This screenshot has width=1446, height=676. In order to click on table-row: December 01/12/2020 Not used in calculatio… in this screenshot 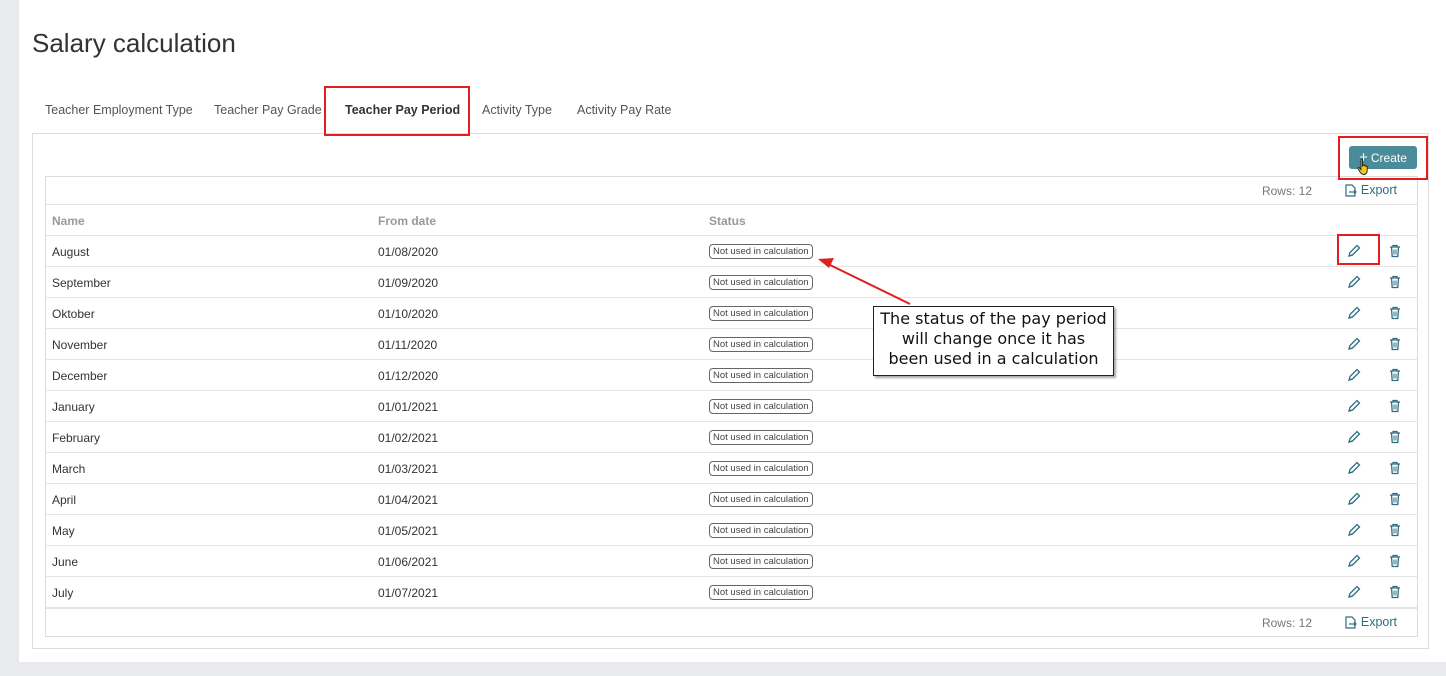, I will do `click(731, 375)`.